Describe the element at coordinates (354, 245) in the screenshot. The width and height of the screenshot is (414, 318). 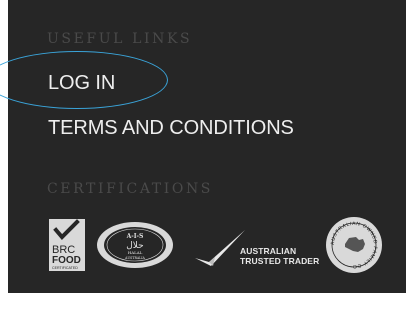
I see `australian-owned-family-seal: AUSTRALIAN OWNED FAMILY CO` at that location.